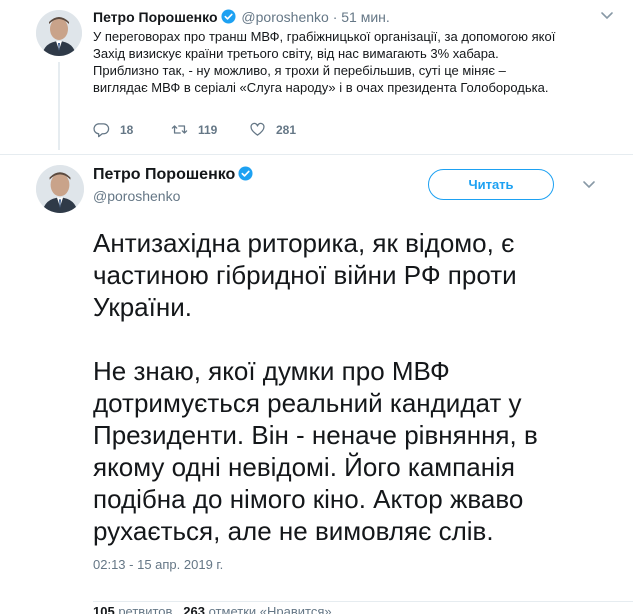 This screenshot has height=614, width=633. What do you see at coordinates (270, 609) in the screenshot?
I see `like-label: отметки «Нравится»` at bounding box center [270, 609].